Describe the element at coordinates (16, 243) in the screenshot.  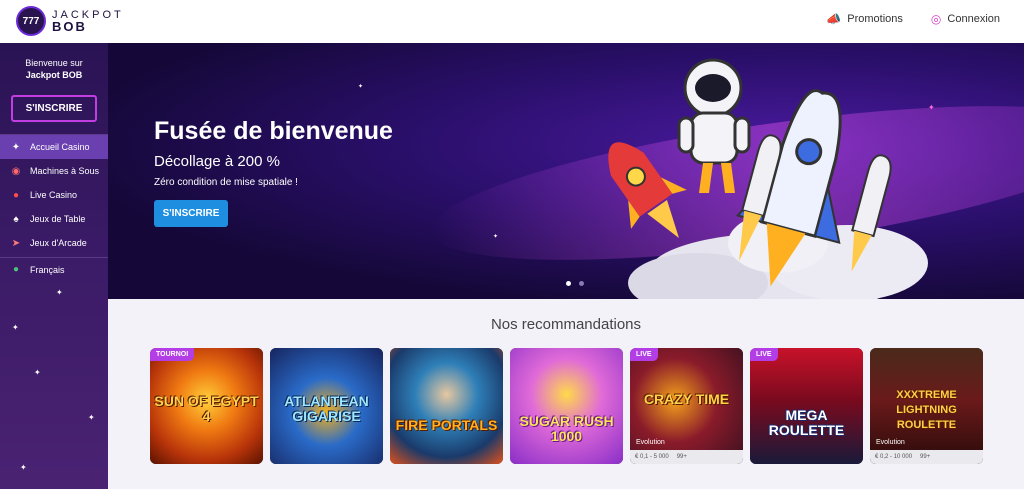
I see `arcade-rocket-icon: ➤` at that location.